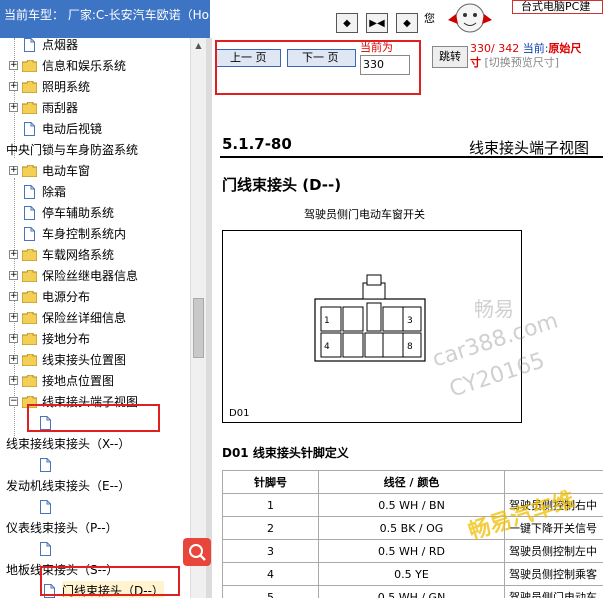  I want to click on tree-item-label: 电源分布, so click(66, 297).